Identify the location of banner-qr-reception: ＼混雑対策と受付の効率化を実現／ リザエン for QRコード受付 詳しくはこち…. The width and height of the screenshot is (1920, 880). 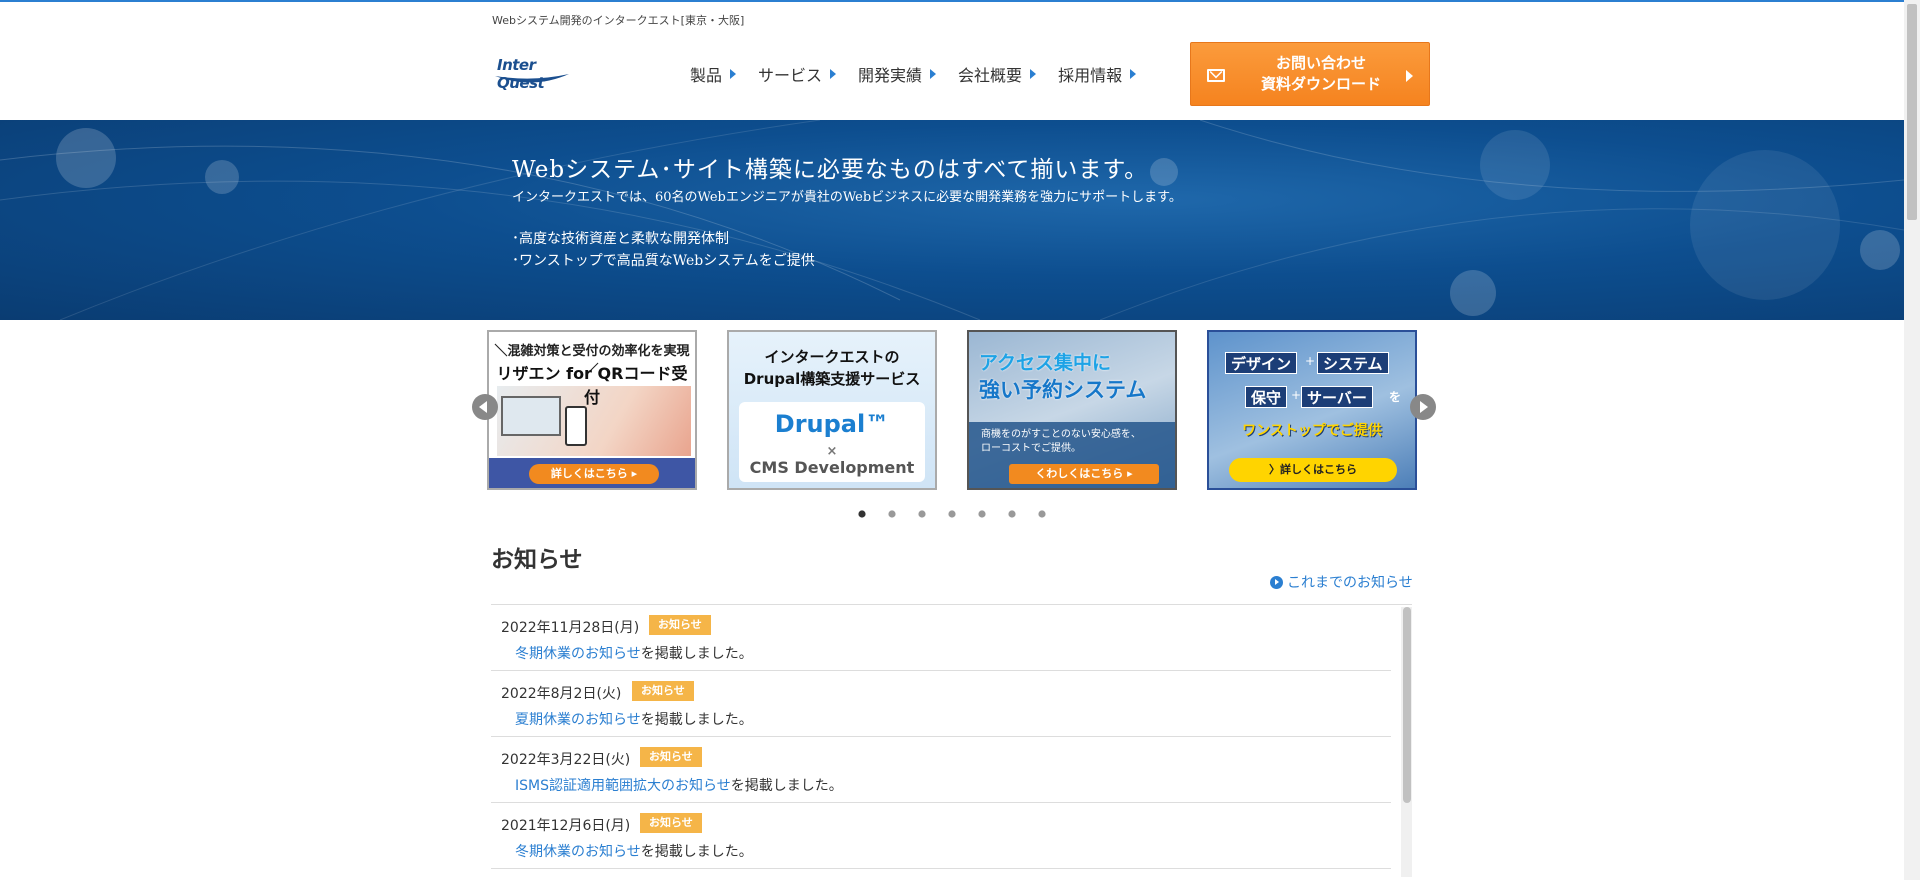
(592, 410).